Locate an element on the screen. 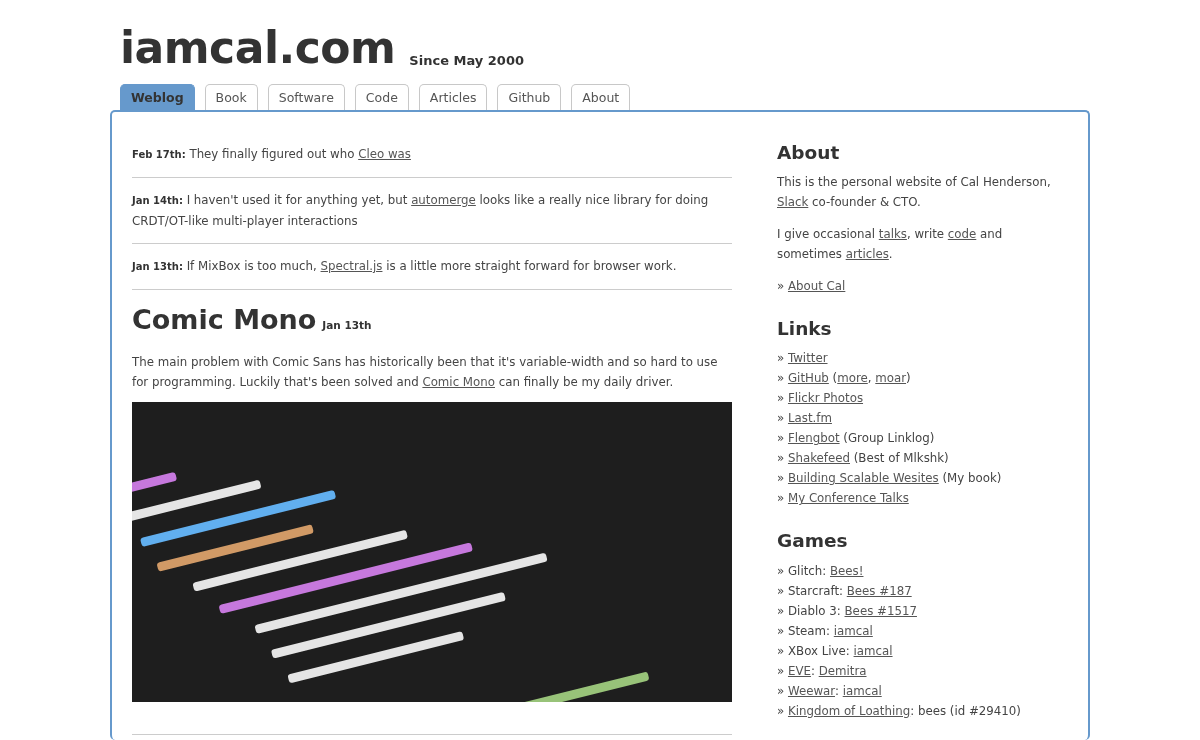 Image resolution: width=1200 pixels, height=740 pixels. link-item: » GitHub (more, moar) is located at coordinates (844, 379).